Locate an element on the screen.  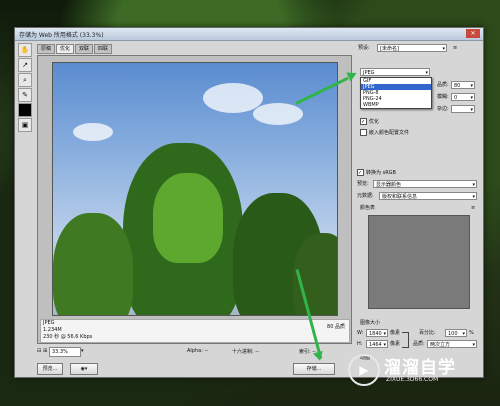
format-option-wbmp: WBMP is located at coordinates (396, 105).